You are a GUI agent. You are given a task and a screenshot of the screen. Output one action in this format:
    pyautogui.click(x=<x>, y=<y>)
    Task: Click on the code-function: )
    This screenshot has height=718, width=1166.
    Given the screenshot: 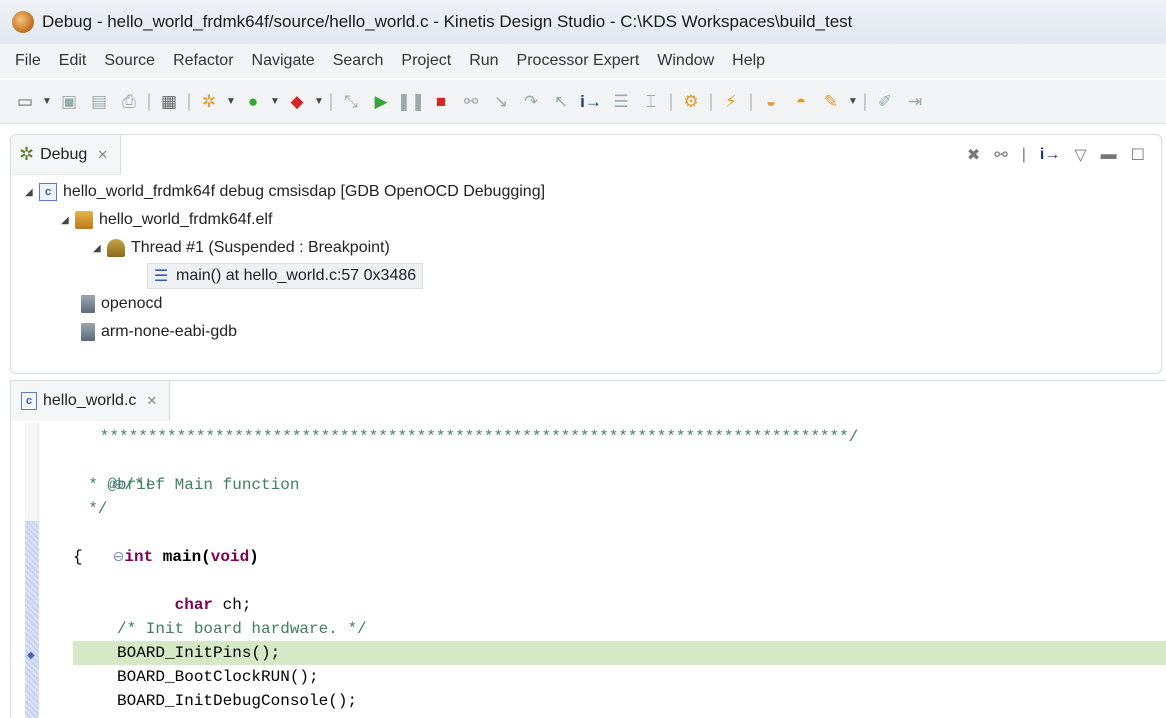 What is the action you would take?
    pyautogui.click(x=254, y=557)
    